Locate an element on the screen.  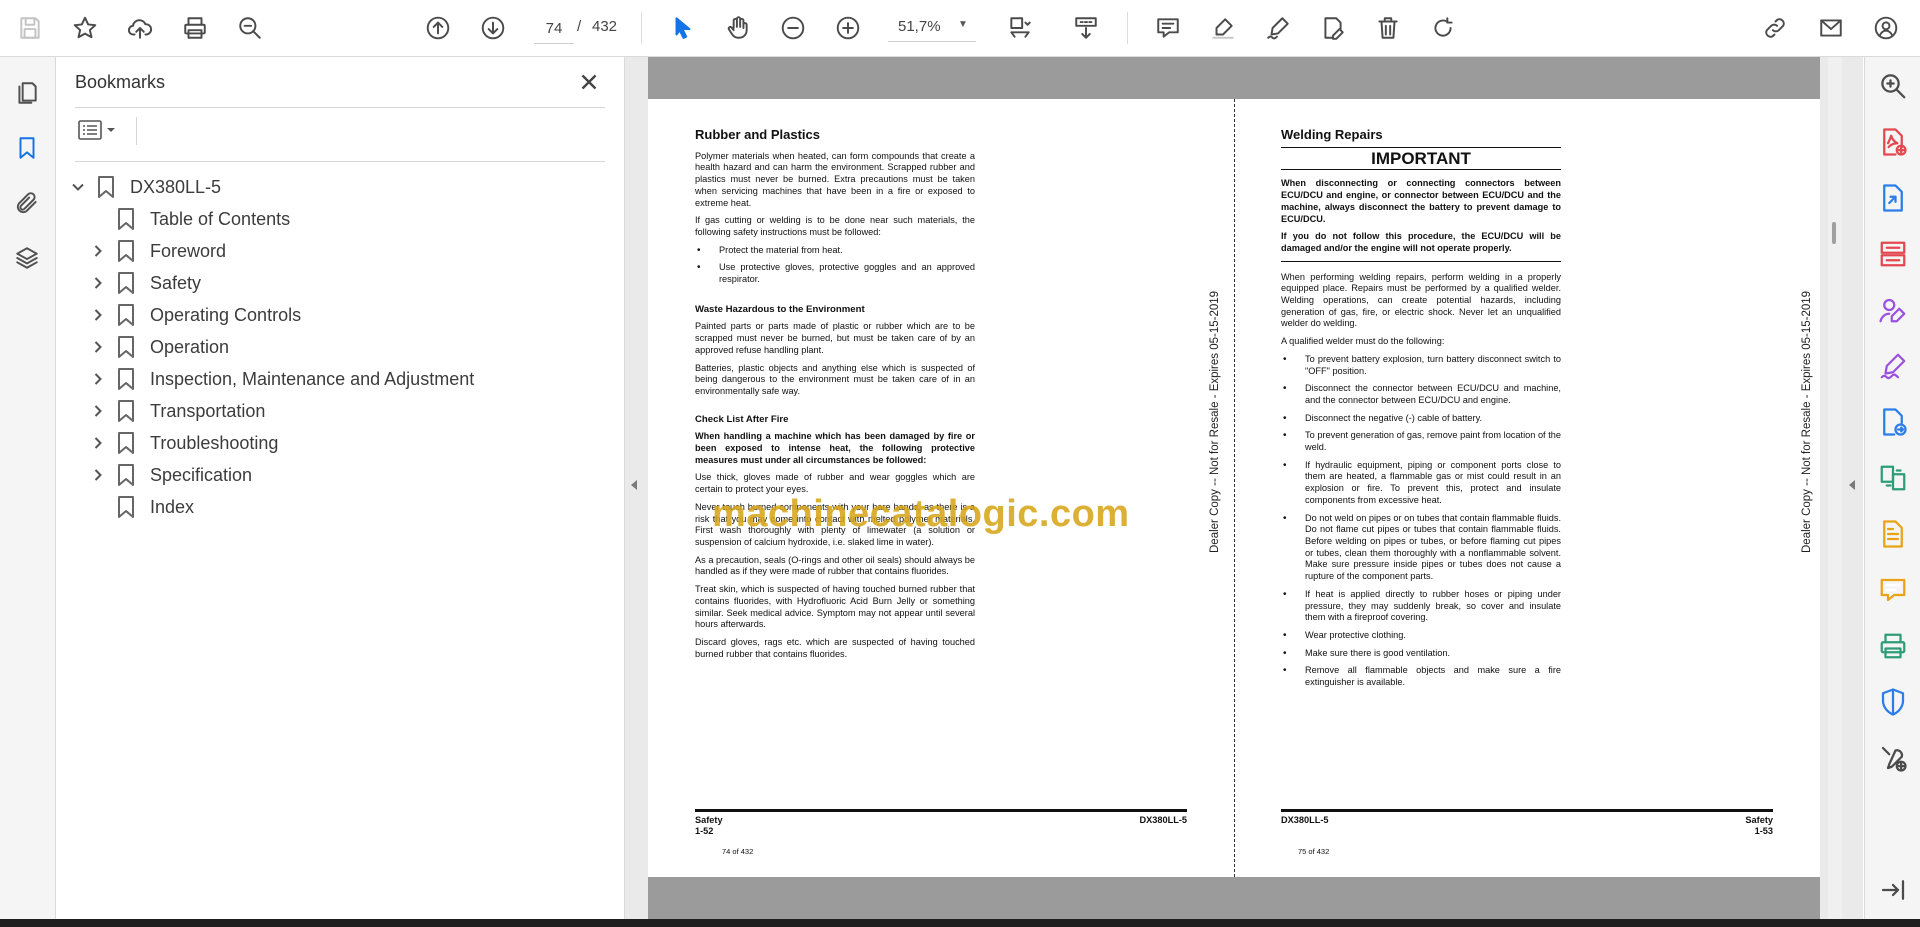
bookmark-item: Inspection, Maintenance and Adjustment is located at coordinates (282, 379).